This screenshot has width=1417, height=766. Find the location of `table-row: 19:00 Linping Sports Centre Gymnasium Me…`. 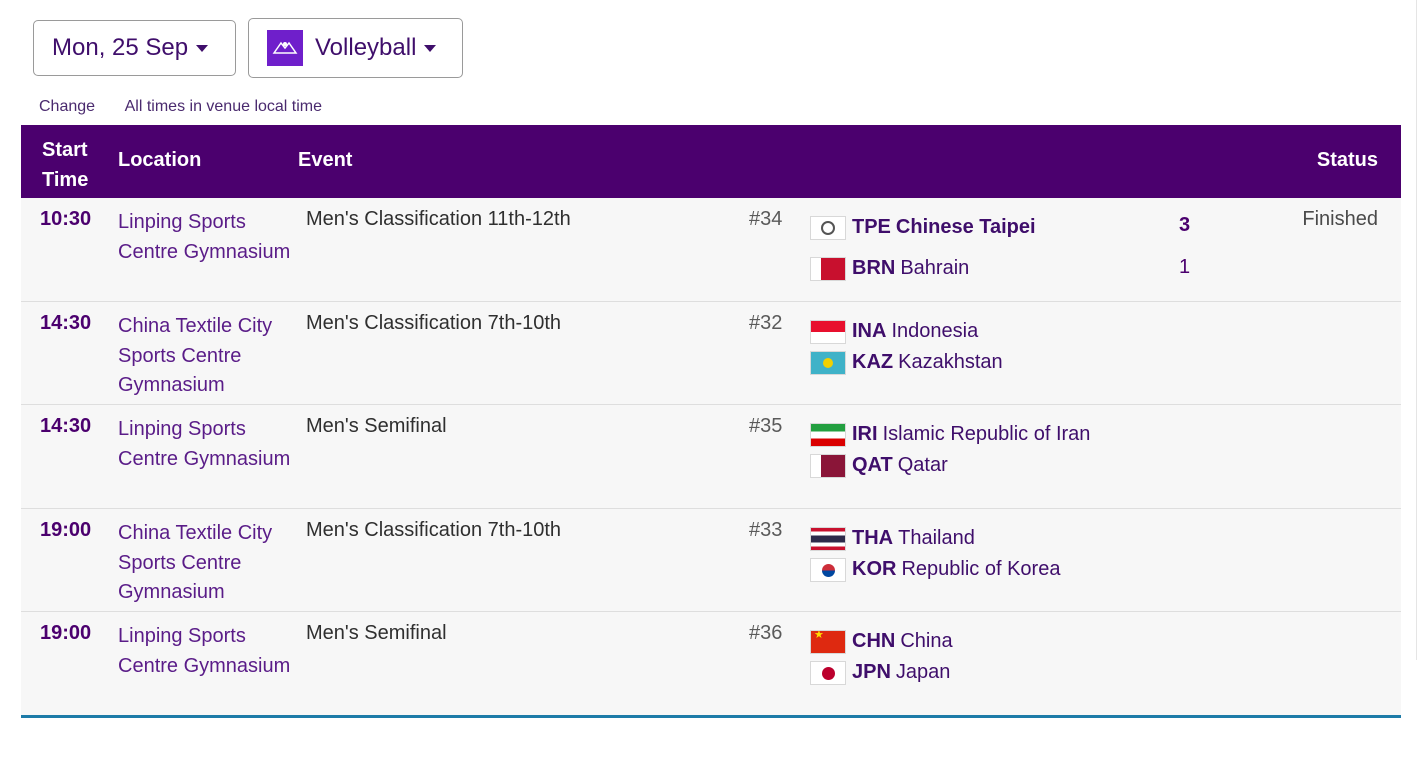

table-row: 19:00 Linping Sports Centre Gymnasium Me… is located at coordinates (711, 665).